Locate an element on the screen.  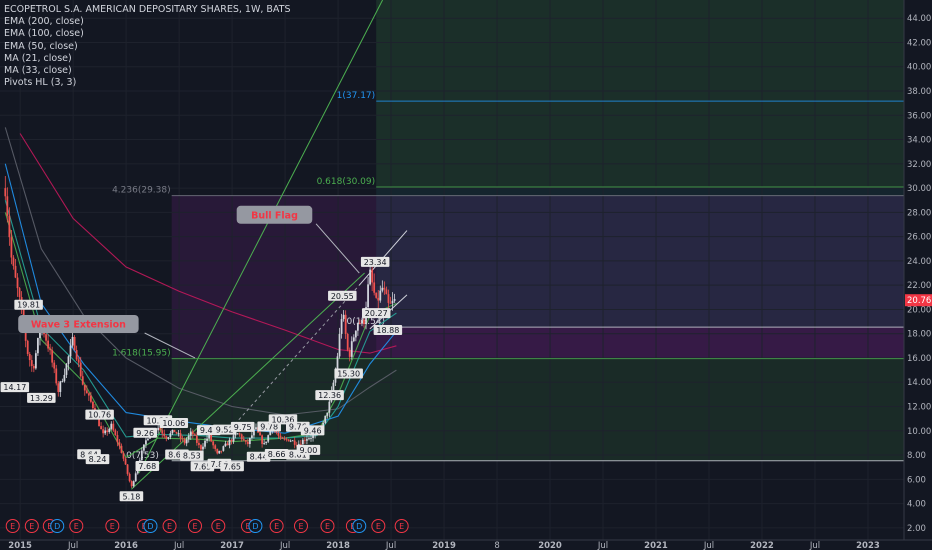
pivot-label-text: 14.17 is located at coordinates (14, 387).